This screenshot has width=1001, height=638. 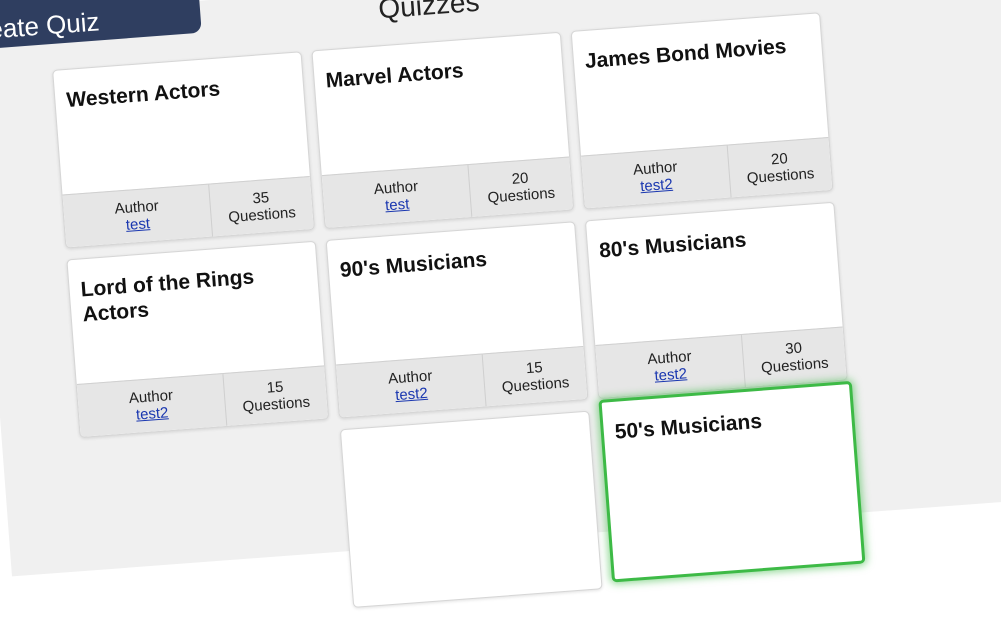 What do you see at coordinates (260, 198) in the screenshot?
I see `question-count: 35` at bounding box center [260, 198].